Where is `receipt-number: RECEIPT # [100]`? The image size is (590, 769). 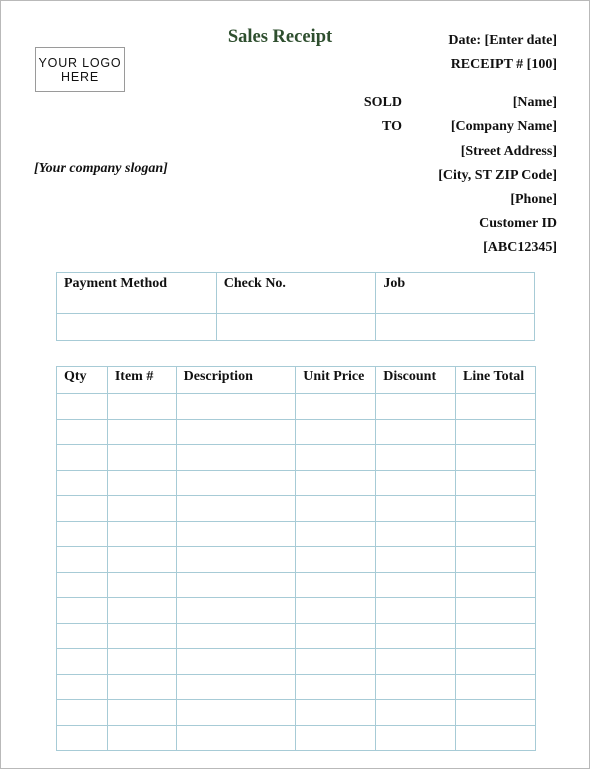
receipt-number: RECEIPT # [100] is located at coordinates (504, 65).